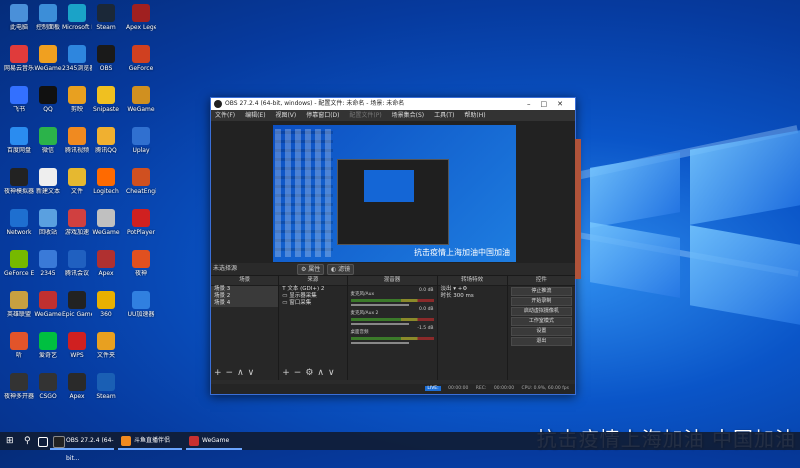 This screenshot has width=800, height=468. Describe the element at coordinates (77, 345) in the screenshot. I see `desktop-icon: WPS` at that location.